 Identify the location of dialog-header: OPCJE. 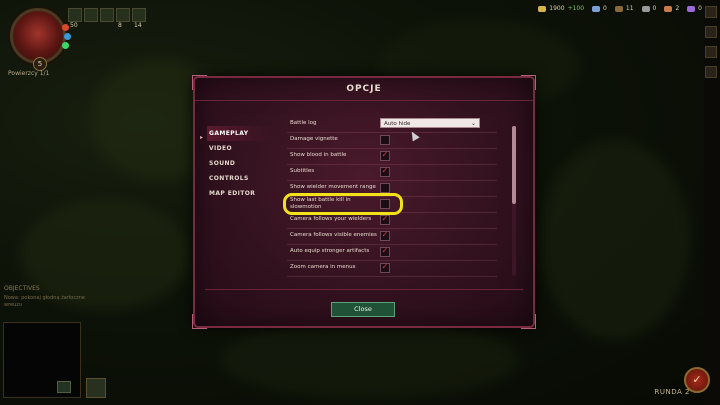
(364, 89).